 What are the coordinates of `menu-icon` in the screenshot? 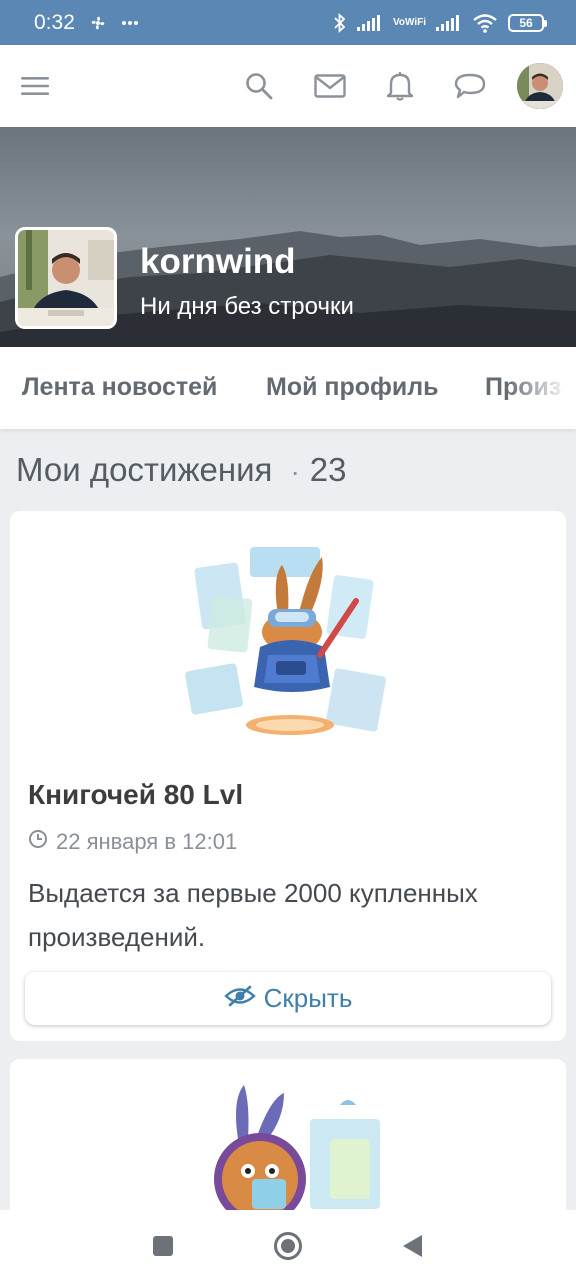 It's located at (35, 86).